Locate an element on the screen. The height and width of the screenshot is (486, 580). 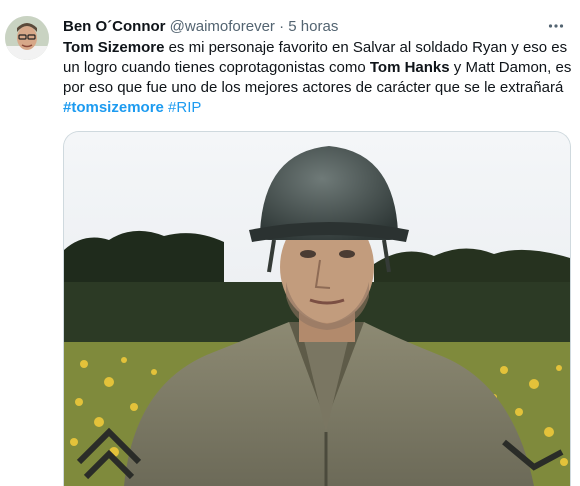
hashtag-link: #RIP is located at coordinates (184, 107).